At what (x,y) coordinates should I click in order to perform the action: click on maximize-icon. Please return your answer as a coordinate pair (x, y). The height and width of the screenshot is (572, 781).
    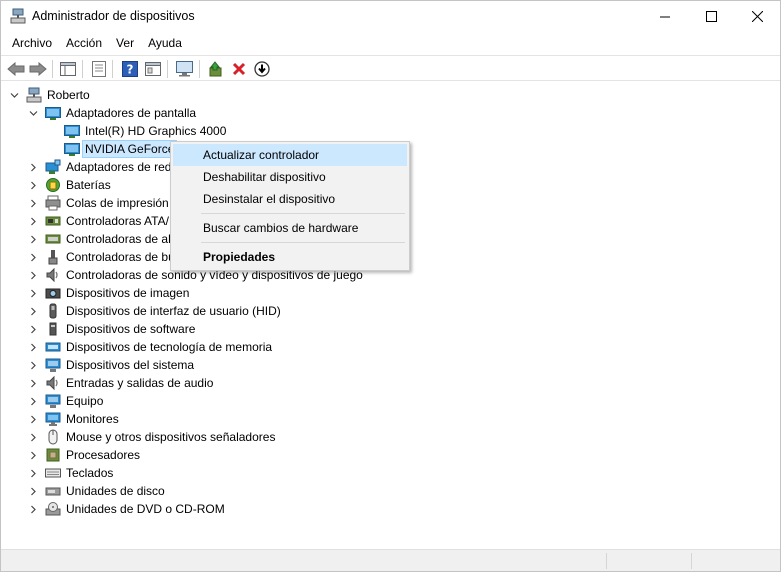
    Looking at the image, I should click on (711, 16).